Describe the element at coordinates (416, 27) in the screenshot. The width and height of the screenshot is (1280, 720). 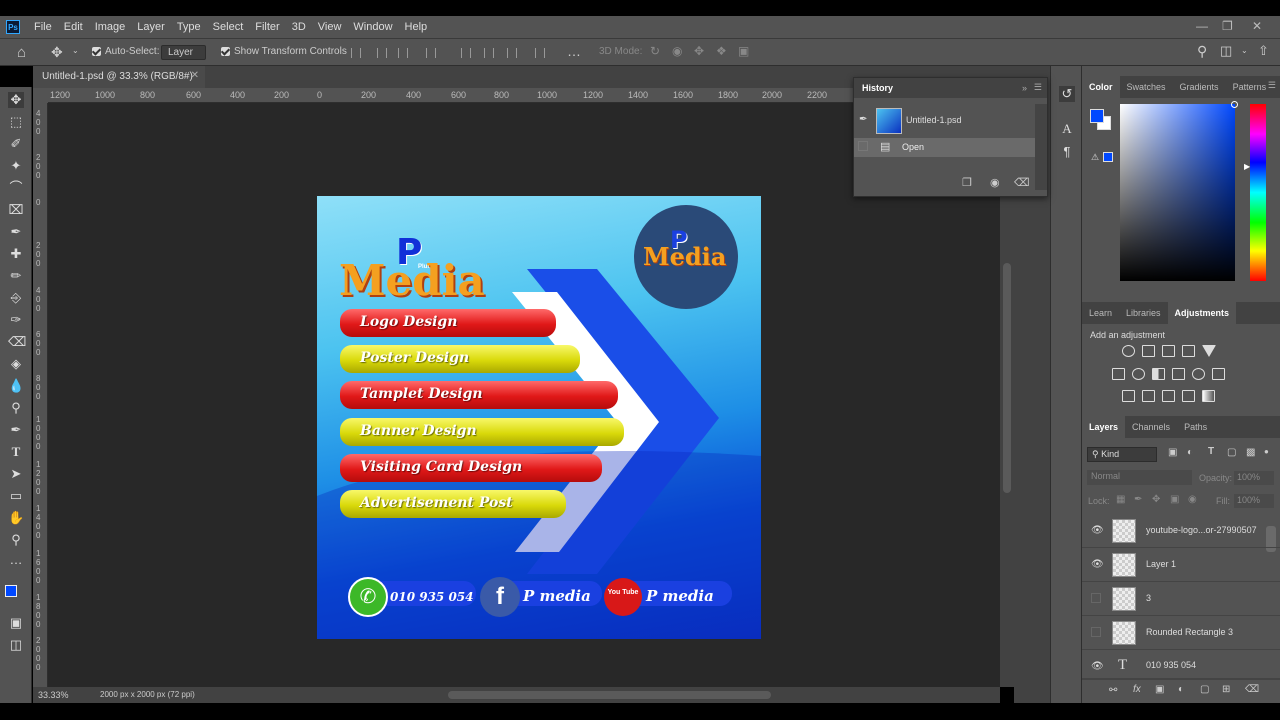
I see `menu-help: Help` at that location.